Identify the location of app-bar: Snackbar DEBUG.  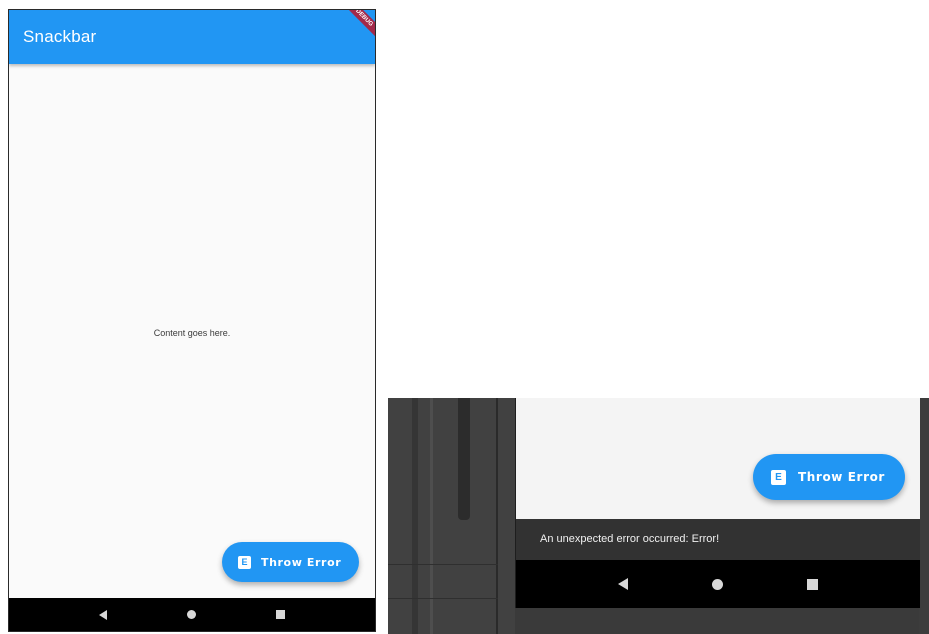
(192, 37).